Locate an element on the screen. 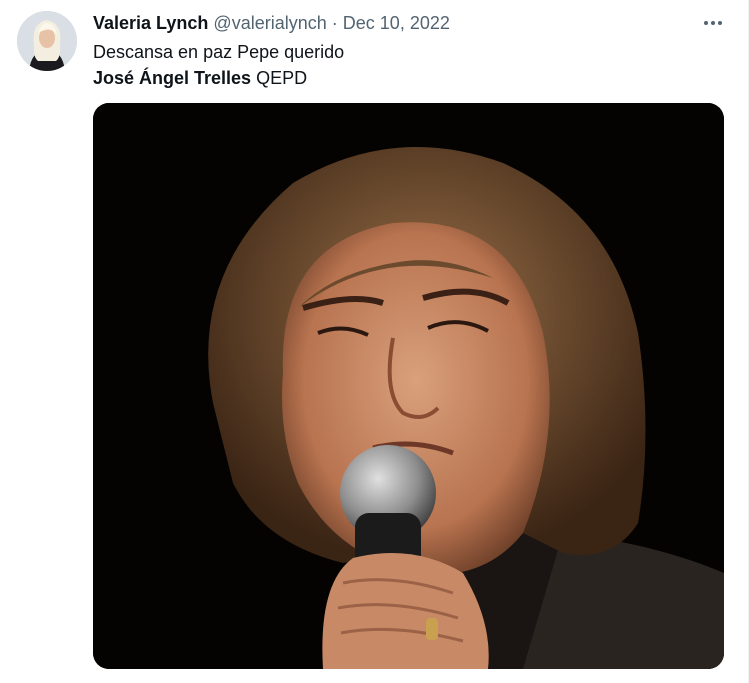 The height and width of the screenshot is (683, 749). author-name: Valeria Lynch is located at coordinates (150, 23).